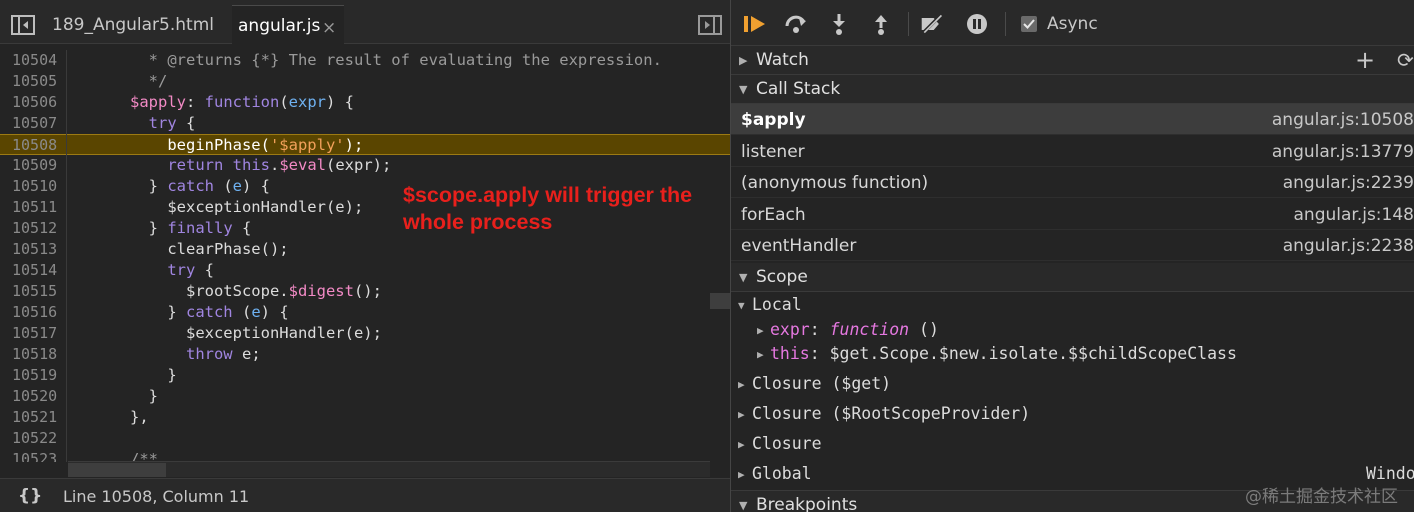 This screenshot has height=512, width=1414. I want to click on call-frame: eventHandler angular.js:2238, so click(1072, 245).